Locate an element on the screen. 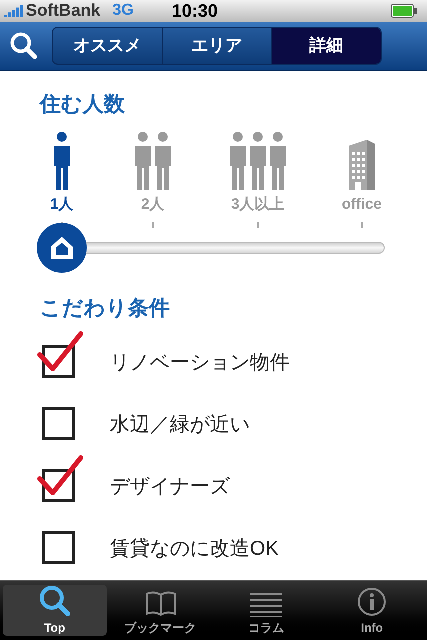 Image resolution: width=427 pixels, height=640 pixels. house-icon is located at coordinates (62, 248).